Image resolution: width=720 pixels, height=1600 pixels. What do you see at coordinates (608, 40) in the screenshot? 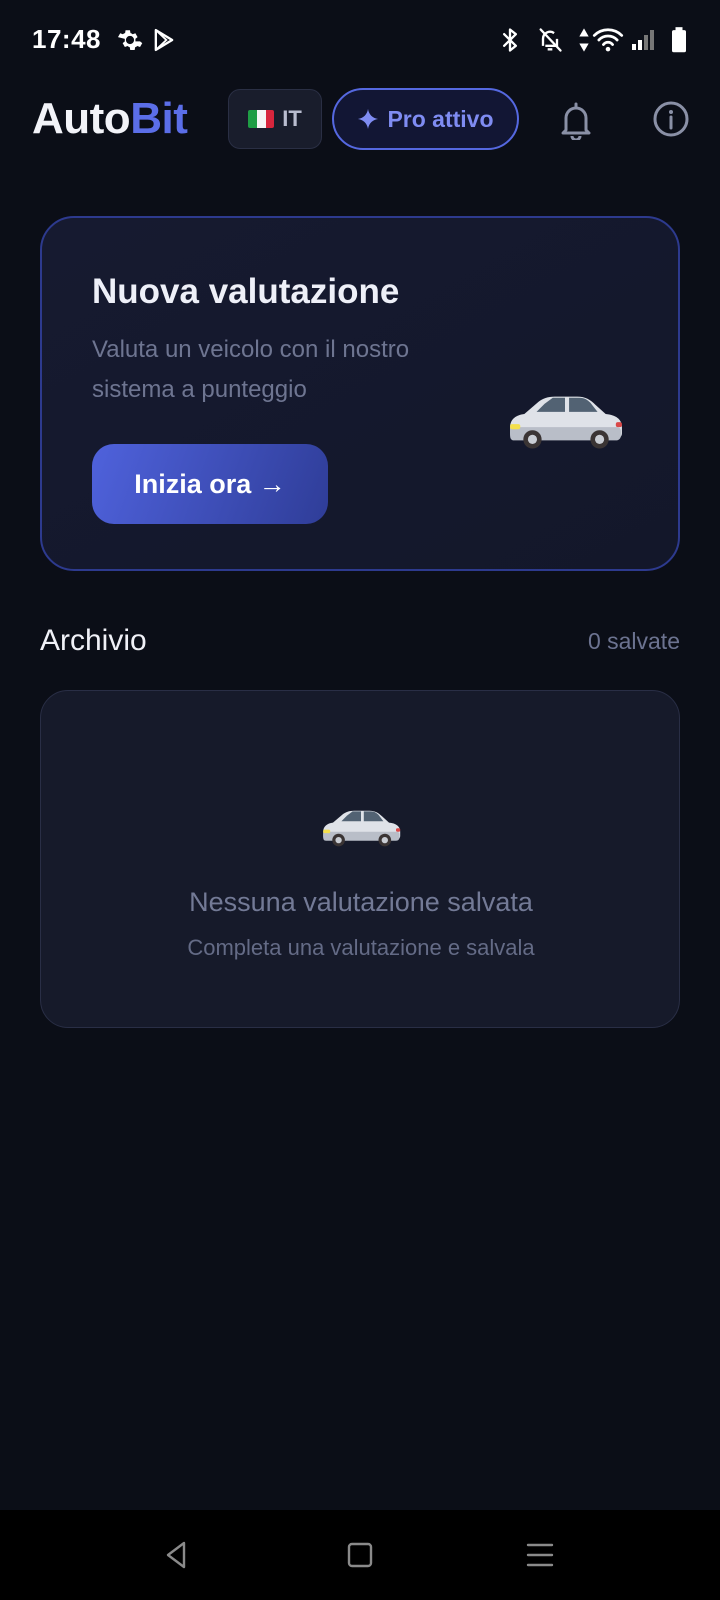
I see `wifi-icon` at bounding box center [608, 40].